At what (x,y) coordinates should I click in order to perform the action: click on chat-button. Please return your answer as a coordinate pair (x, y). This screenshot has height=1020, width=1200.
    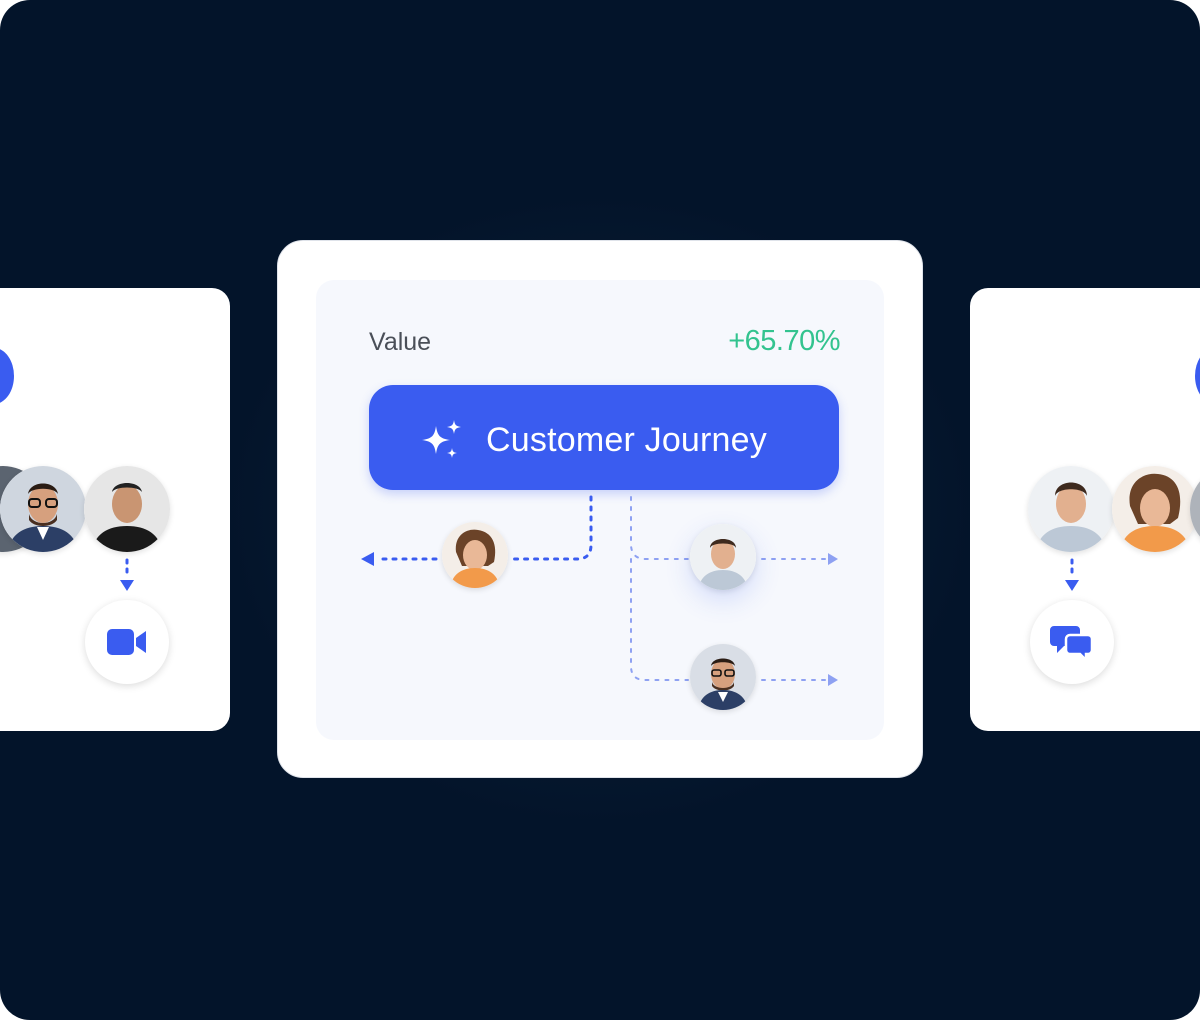
    Looking at the image, I should click on (1072, 642).